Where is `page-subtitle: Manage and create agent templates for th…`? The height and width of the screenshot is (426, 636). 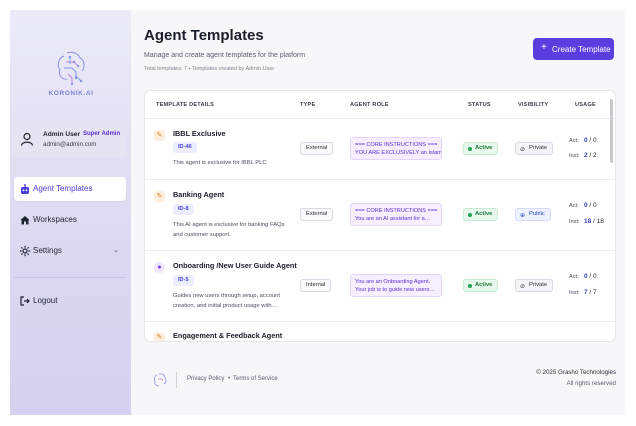 page-subtitle: Manage and create agent templates for th… is located at coordinates (225, 55).